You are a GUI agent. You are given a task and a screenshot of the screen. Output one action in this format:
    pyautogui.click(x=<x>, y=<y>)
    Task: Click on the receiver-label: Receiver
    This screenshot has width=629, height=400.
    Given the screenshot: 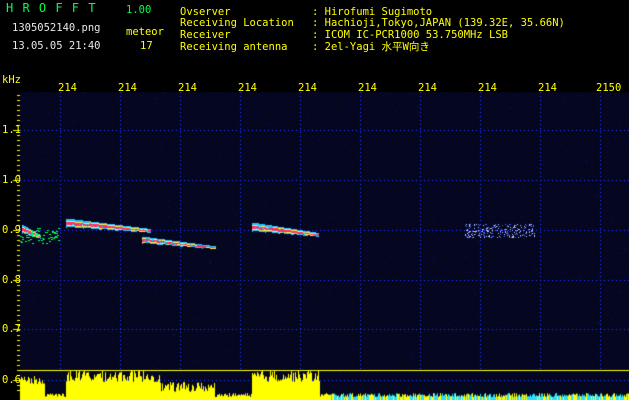 What is the action you would take?
    pyautogui.click(x=205, y=35)
    